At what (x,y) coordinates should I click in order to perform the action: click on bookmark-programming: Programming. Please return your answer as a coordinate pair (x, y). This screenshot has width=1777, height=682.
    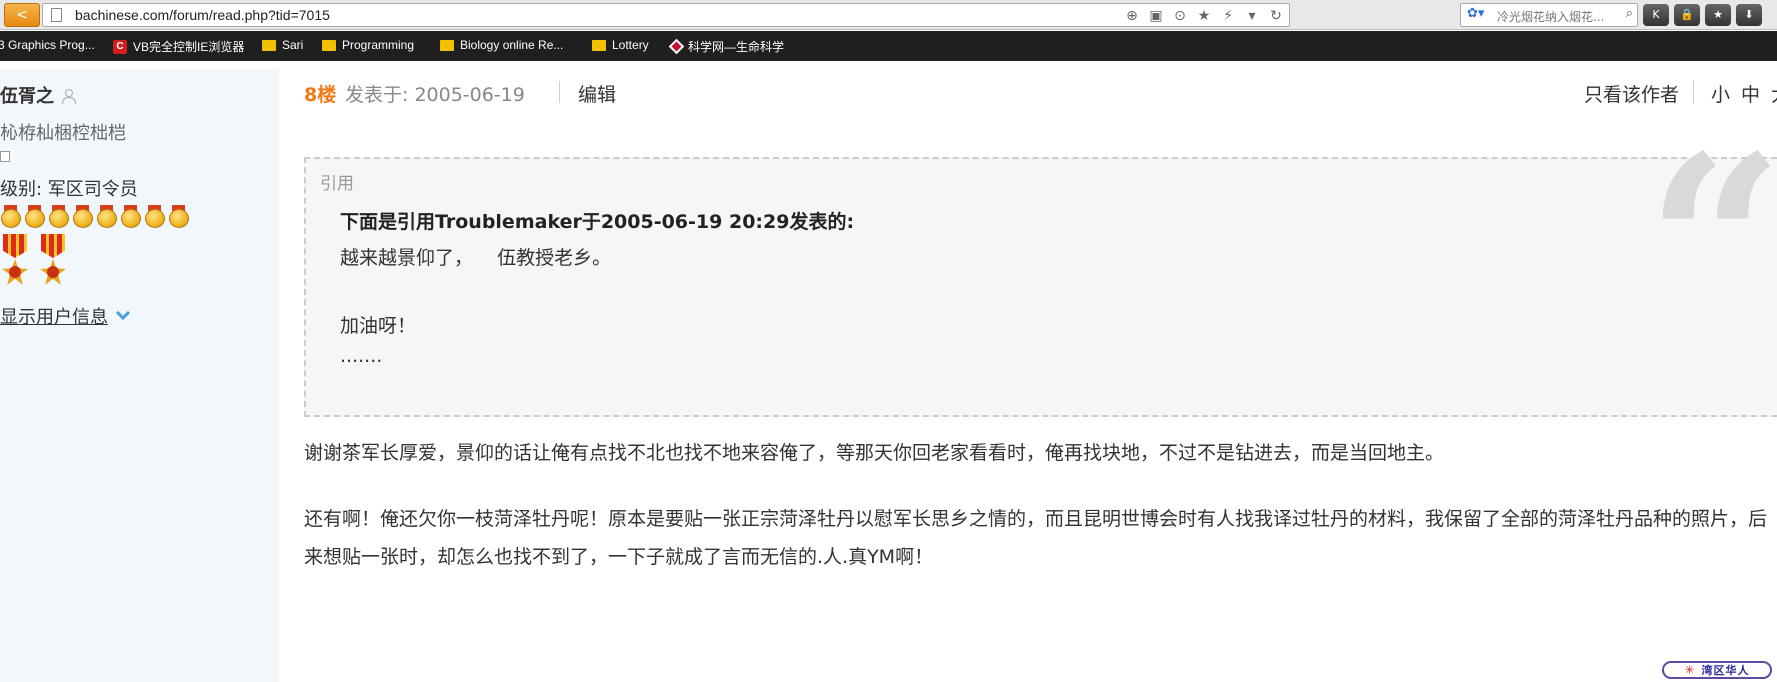
    Looking at the image, I should click on (368, 45).